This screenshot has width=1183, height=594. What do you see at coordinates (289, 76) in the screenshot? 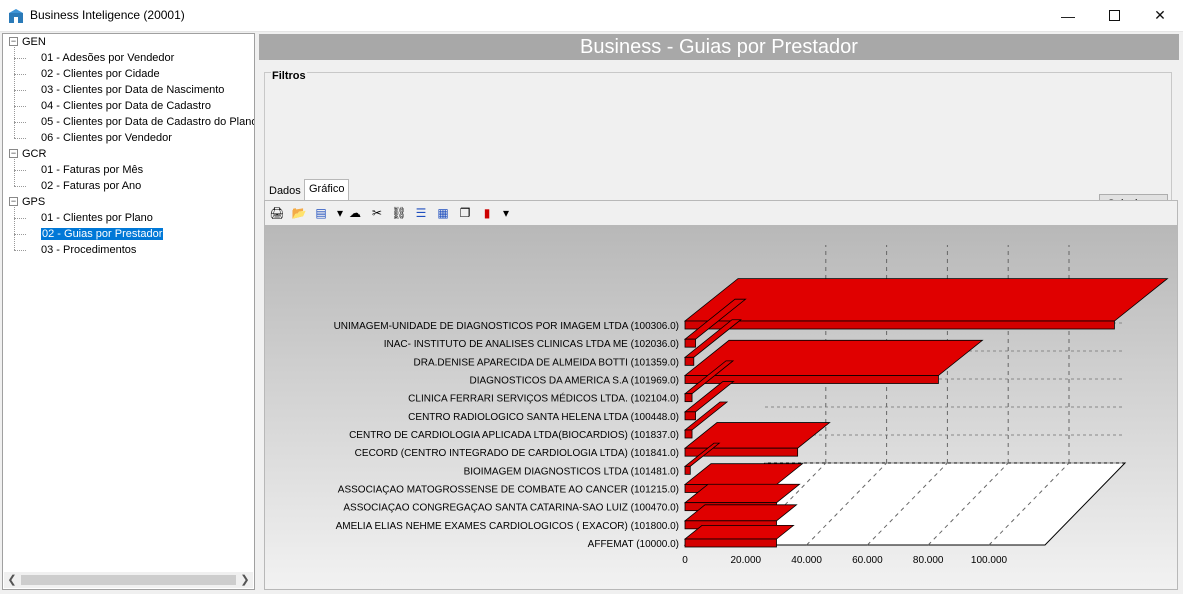
I see `filters-label: Filtros` at bounding box center [289, 76].